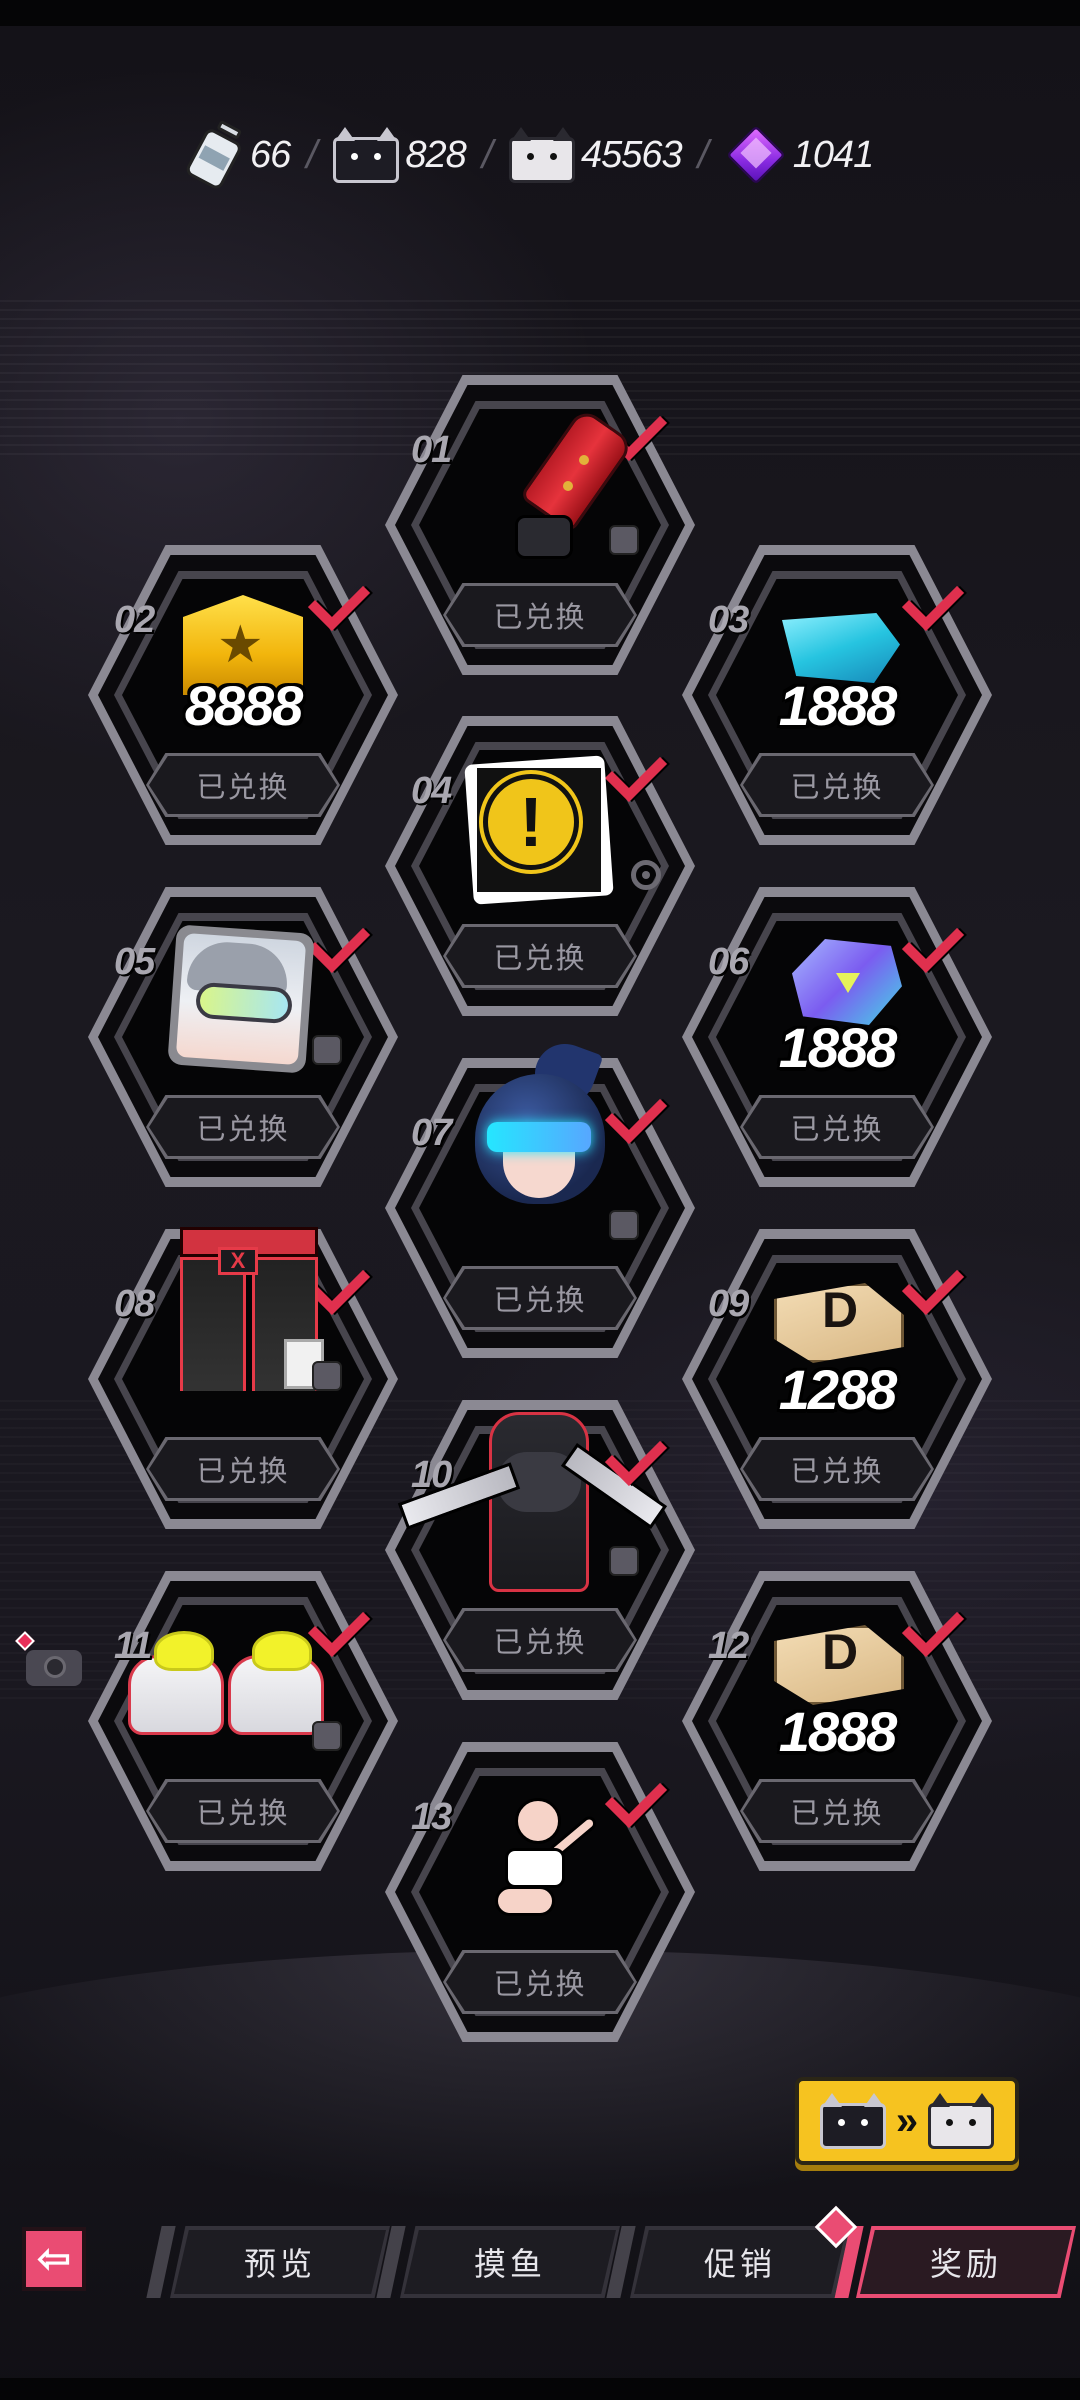  Describe the element at coordinates (431, 450) in the screenshot. I see `slot-number: 01` at that location.